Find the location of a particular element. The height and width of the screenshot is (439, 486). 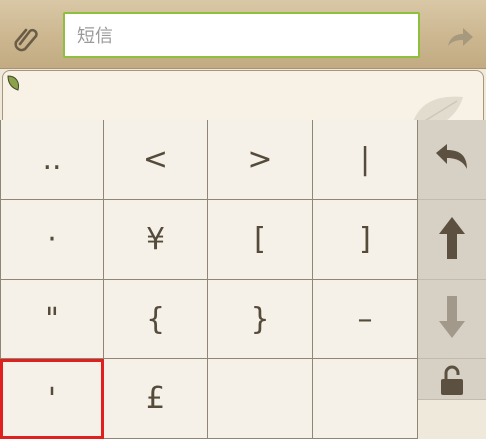

paperclip-icon is located at coordinates (26, 38).